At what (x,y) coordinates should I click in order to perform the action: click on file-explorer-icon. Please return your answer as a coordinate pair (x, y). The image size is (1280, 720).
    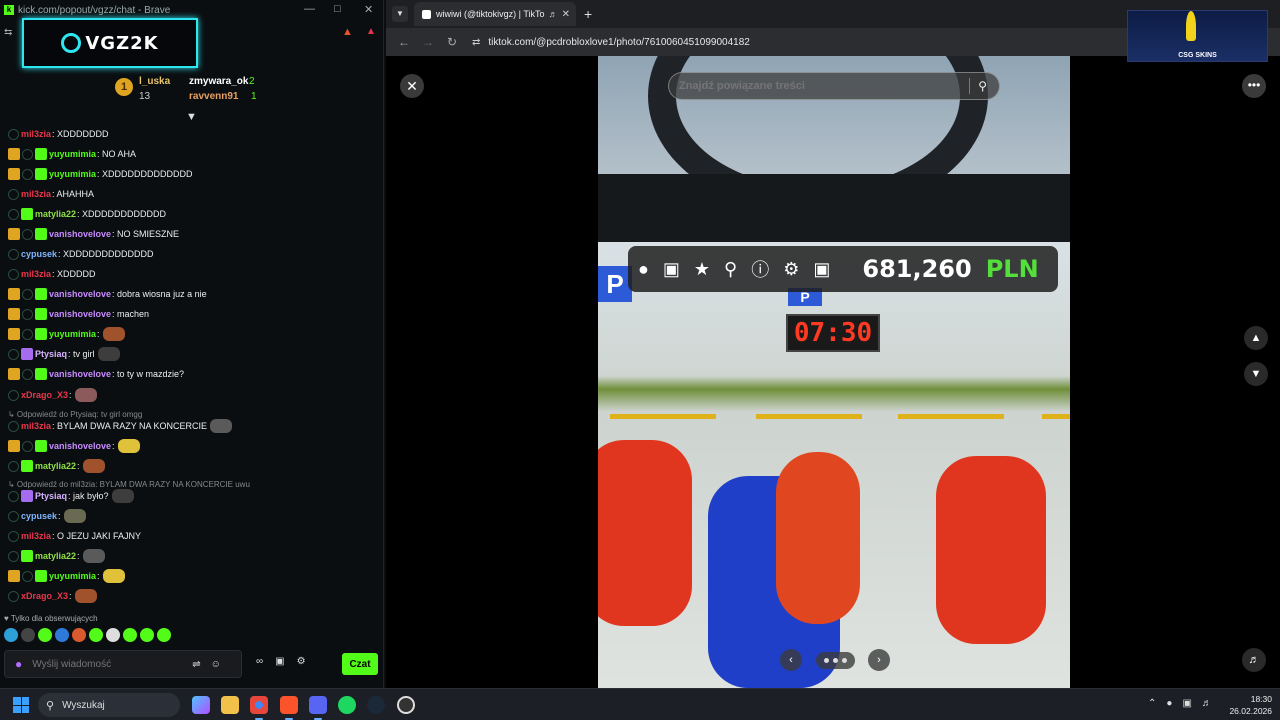
    Looking at the image, I should click on (230, 705).